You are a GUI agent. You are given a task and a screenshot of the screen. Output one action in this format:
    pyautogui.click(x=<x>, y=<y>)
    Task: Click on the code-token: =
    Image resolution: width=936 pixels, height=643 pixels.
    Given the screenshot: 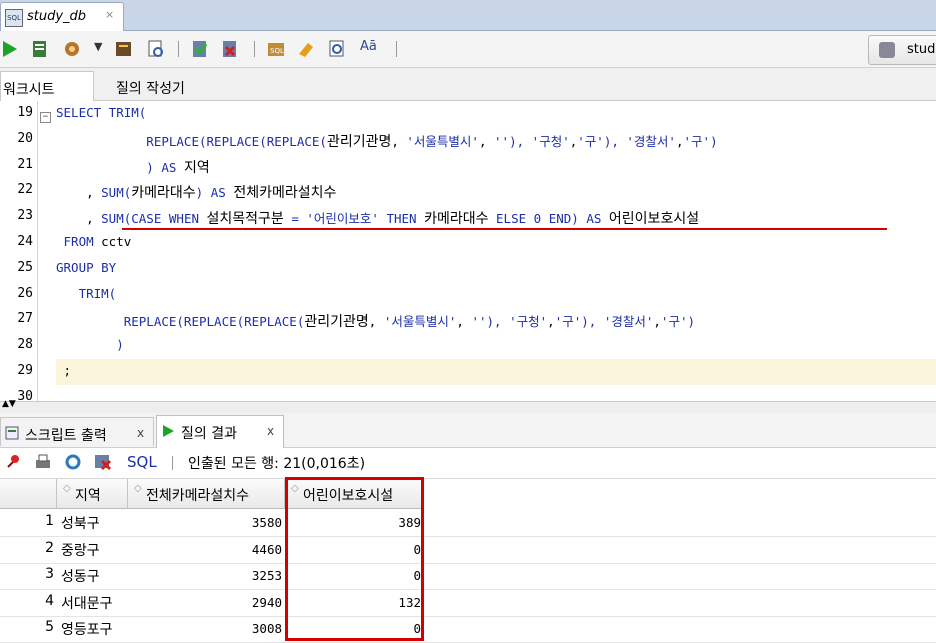 What is the action you would take?
    pyautogui.click(x=295, y=219)
    